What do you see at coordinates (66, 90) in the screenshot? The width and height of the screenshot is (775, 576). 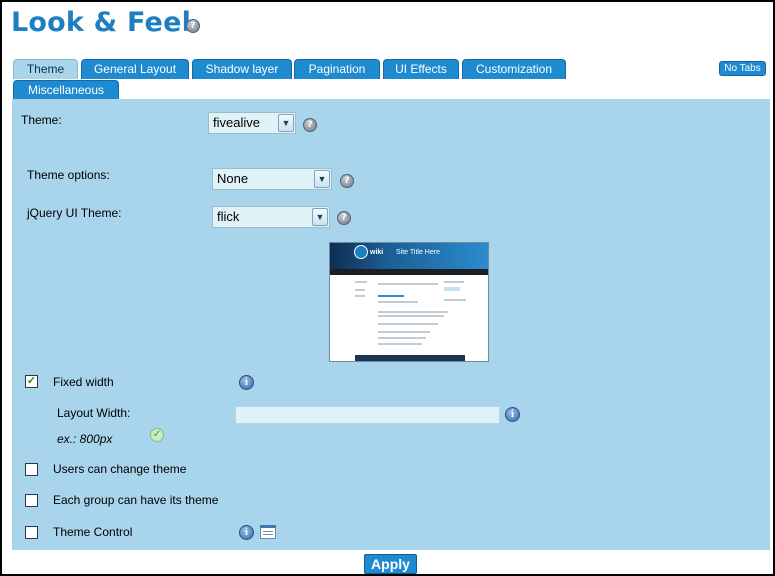 I see `tab-miscellaneous: Miscellaneous` at bounding box center [66, 90].